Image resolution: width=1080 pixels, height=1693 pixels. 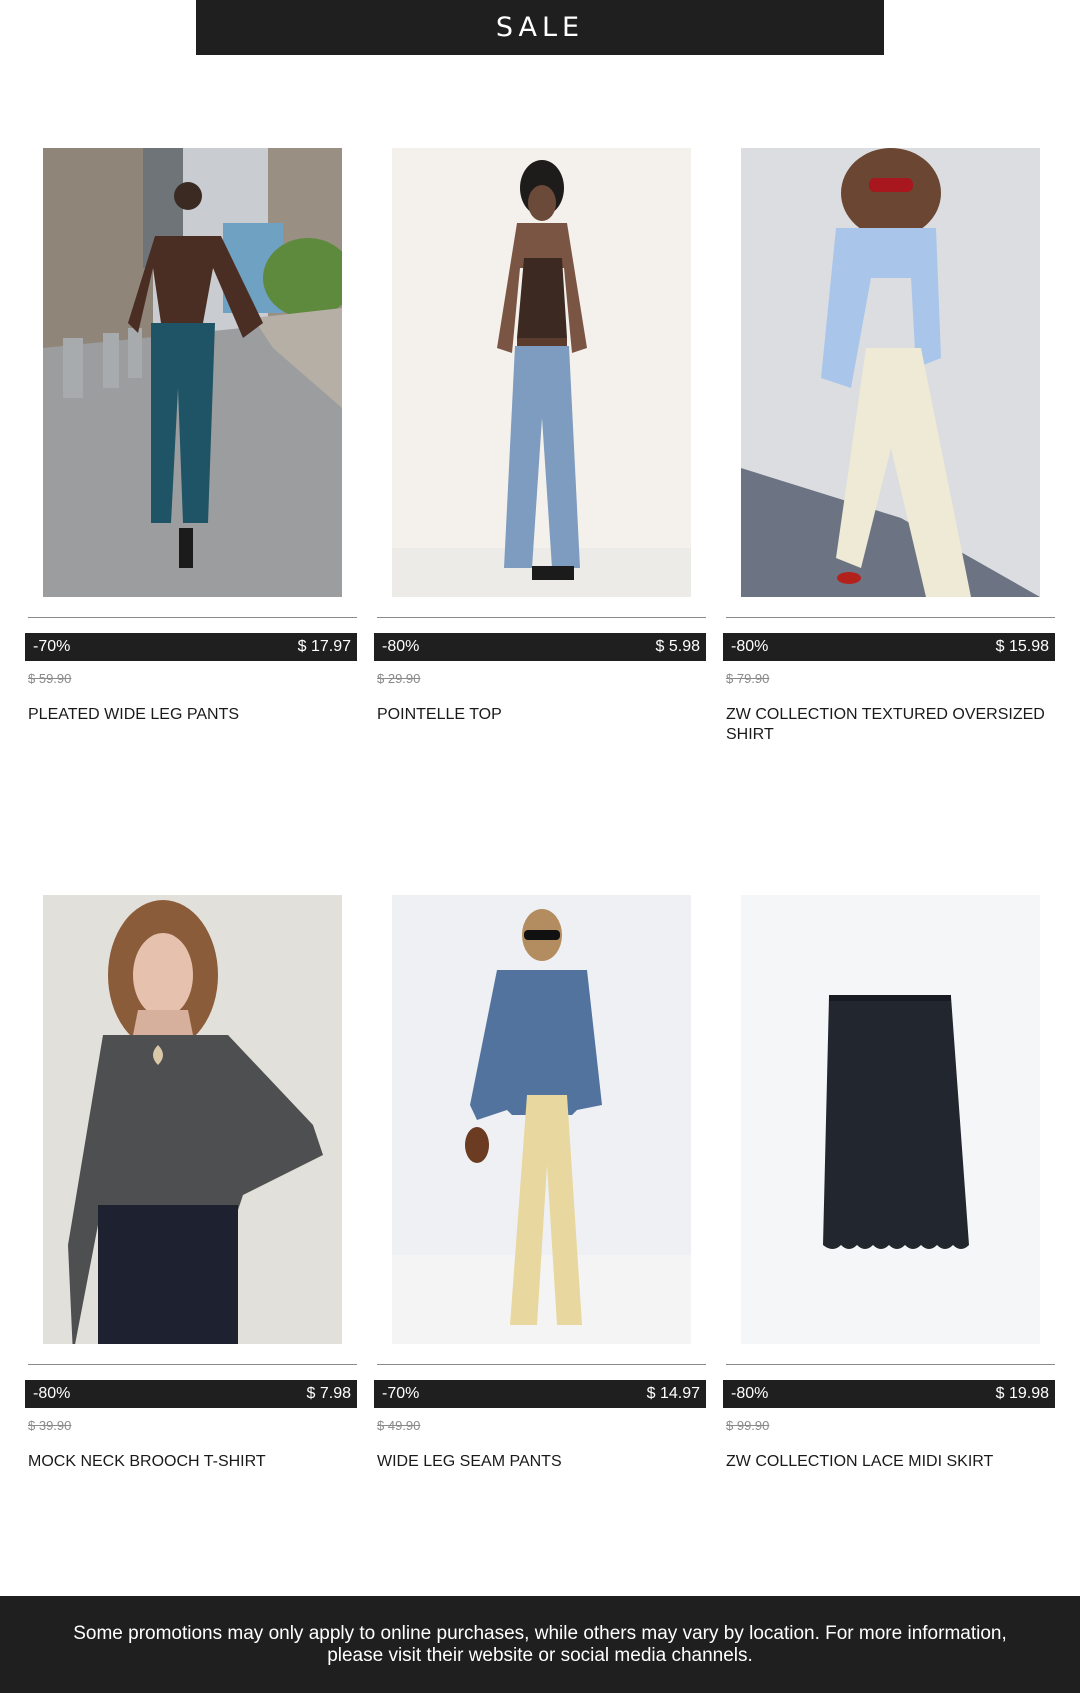 I want to click on product-name: PLEATED WIDE LEG PANTS, so click(x=191, y=715).